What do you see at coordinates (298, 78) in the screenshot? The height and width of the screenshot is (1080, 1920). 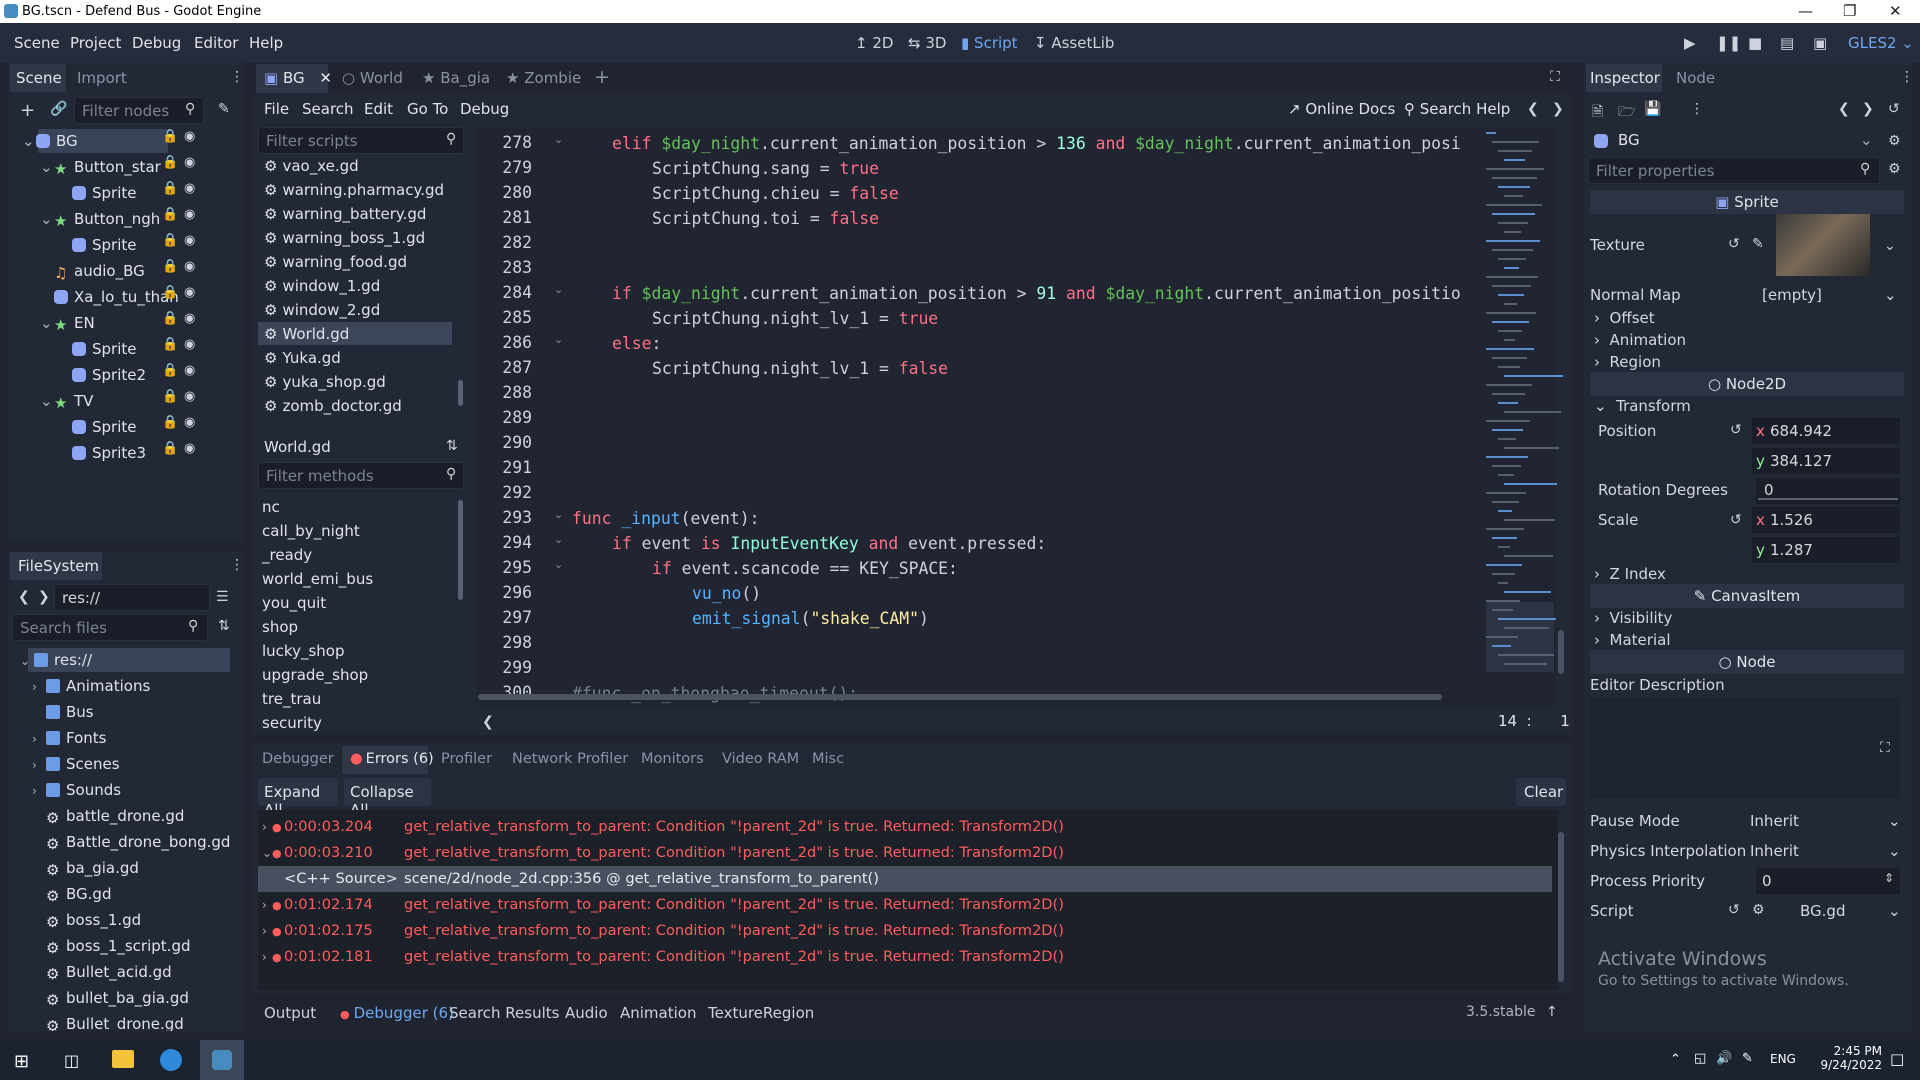 I see `tab-bg-scene: ▣ BG ✕` at bounding box center [298, 78].